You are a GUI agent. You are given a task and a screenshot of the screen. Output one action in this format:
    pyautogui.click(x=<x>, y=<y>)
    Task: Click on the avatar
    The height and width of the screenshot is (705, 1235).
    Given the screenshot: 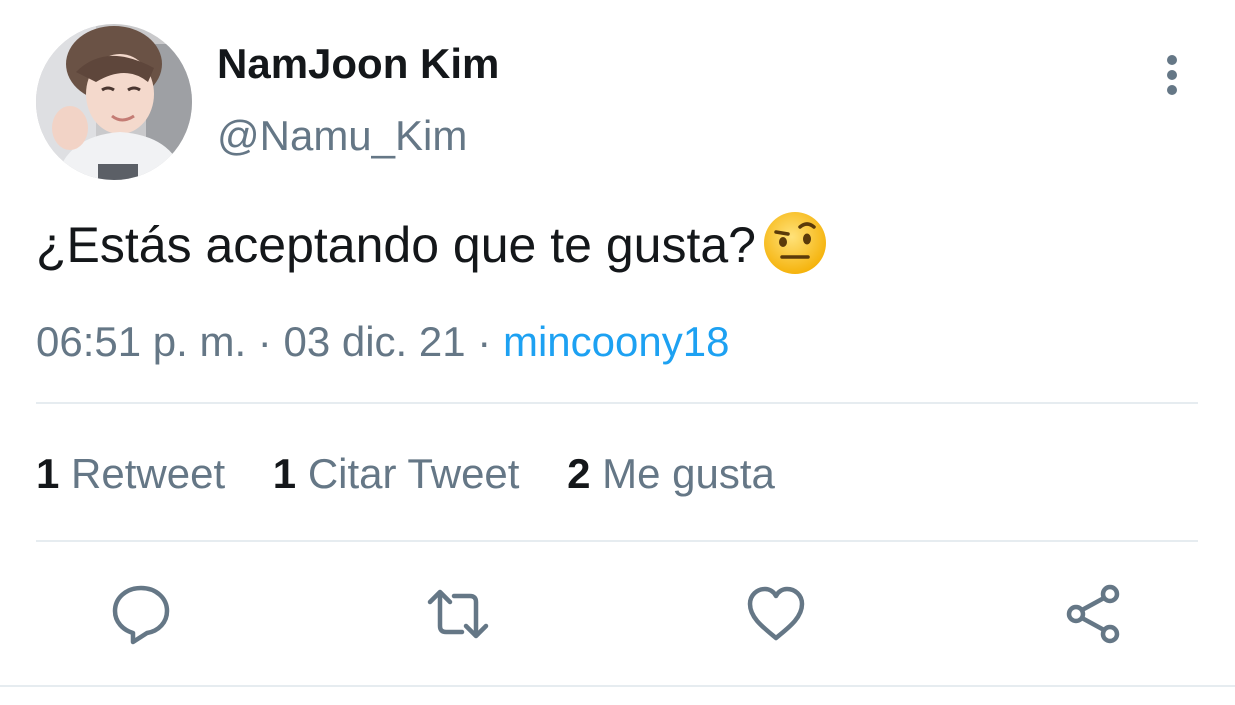 What is the action you would take?
    pyautogui.click(x=114, y=102)
    